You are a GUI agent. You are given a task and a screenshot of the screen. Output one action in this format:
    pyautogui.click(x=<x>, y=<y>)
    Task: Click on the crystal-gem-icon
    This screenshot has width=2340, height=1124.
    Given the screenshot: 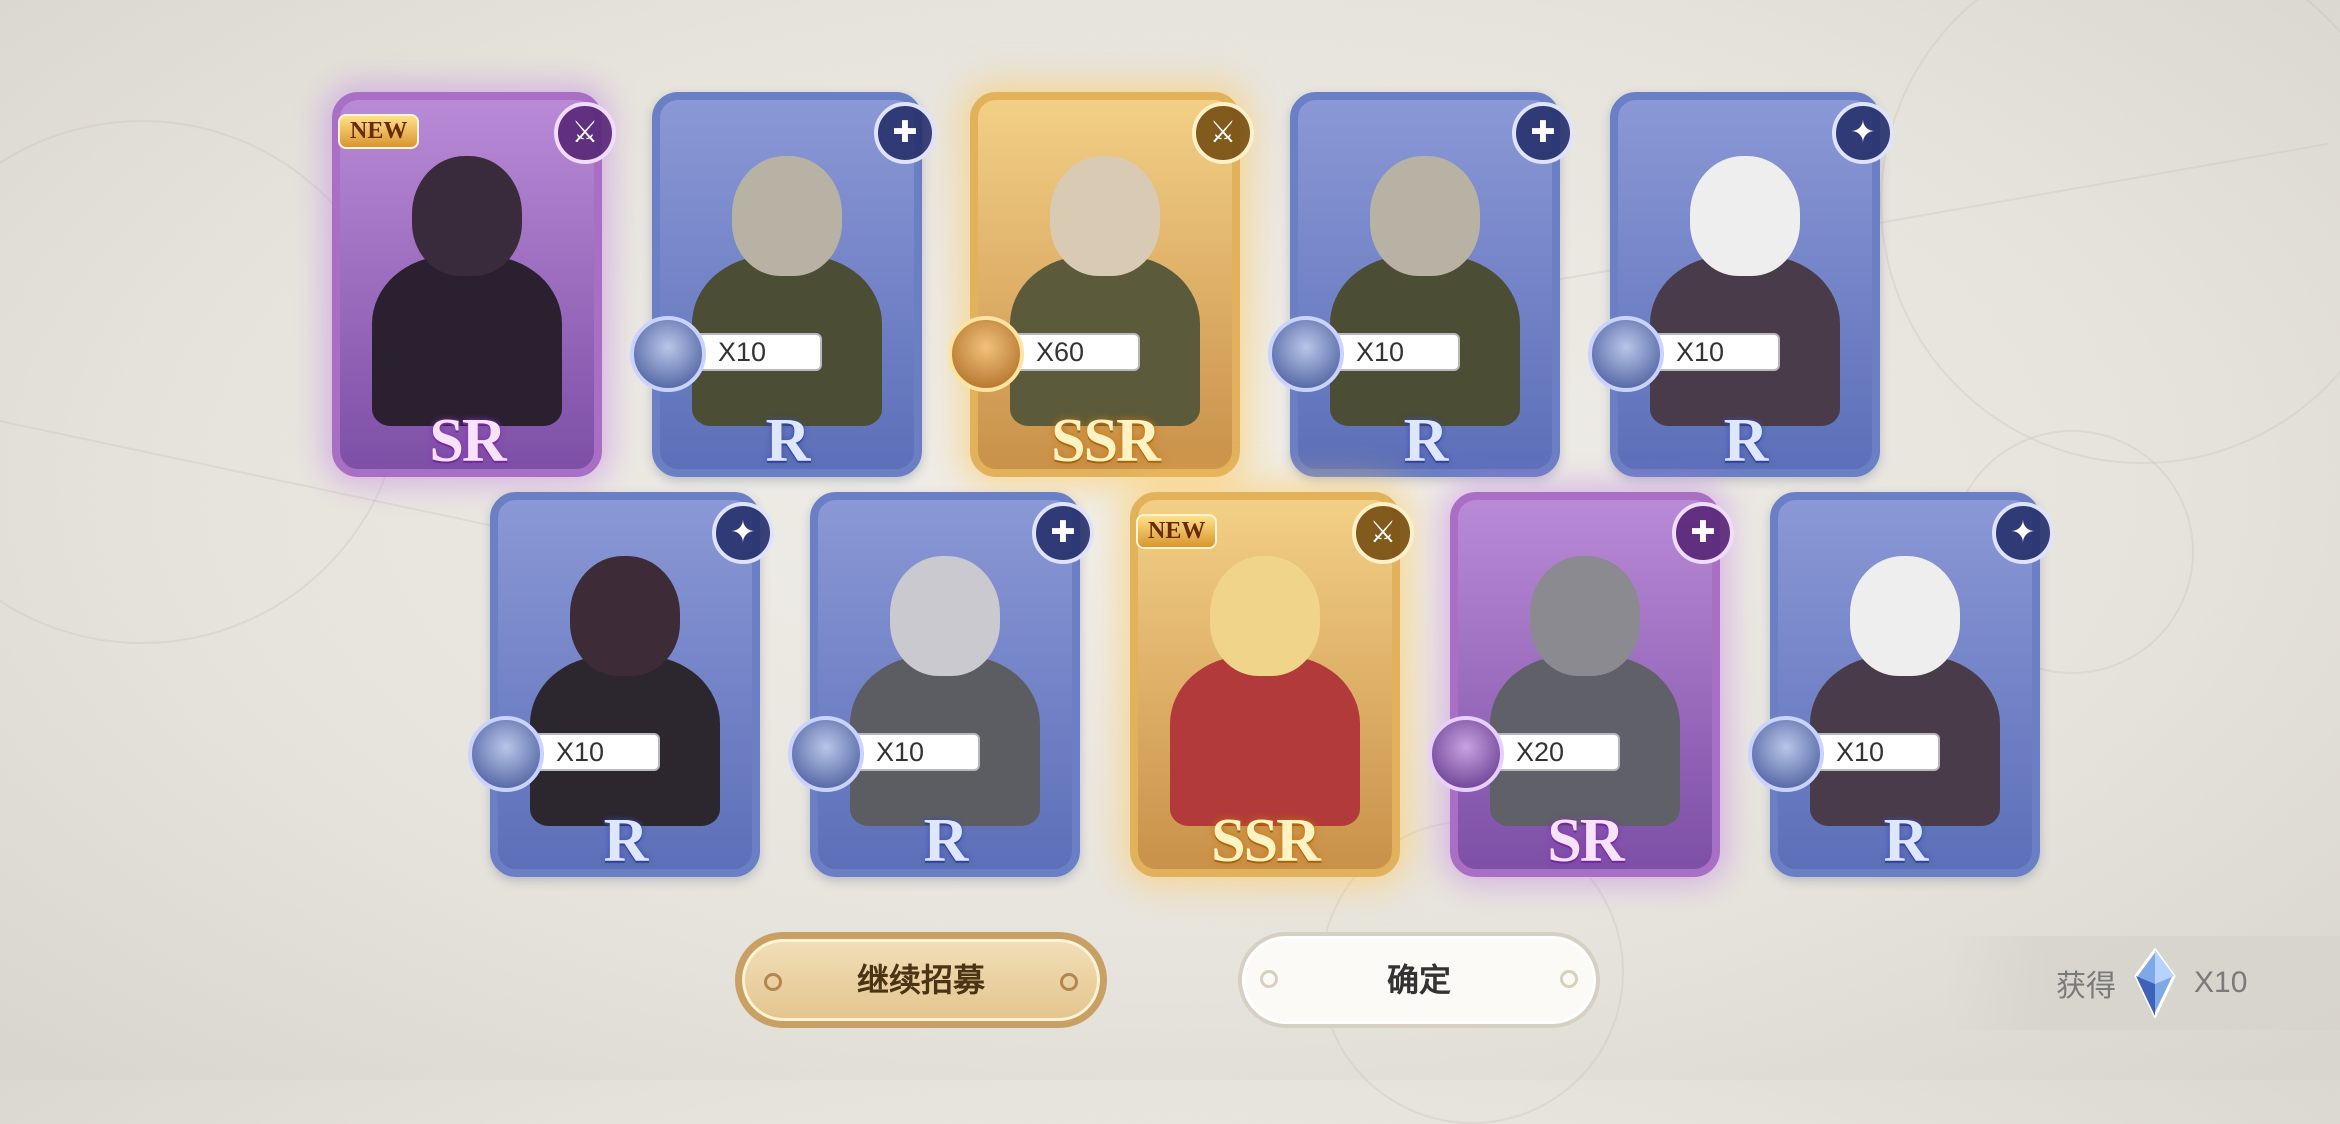 What is the action you would take?
    pyautogui.click(x=2155, y=983)
    